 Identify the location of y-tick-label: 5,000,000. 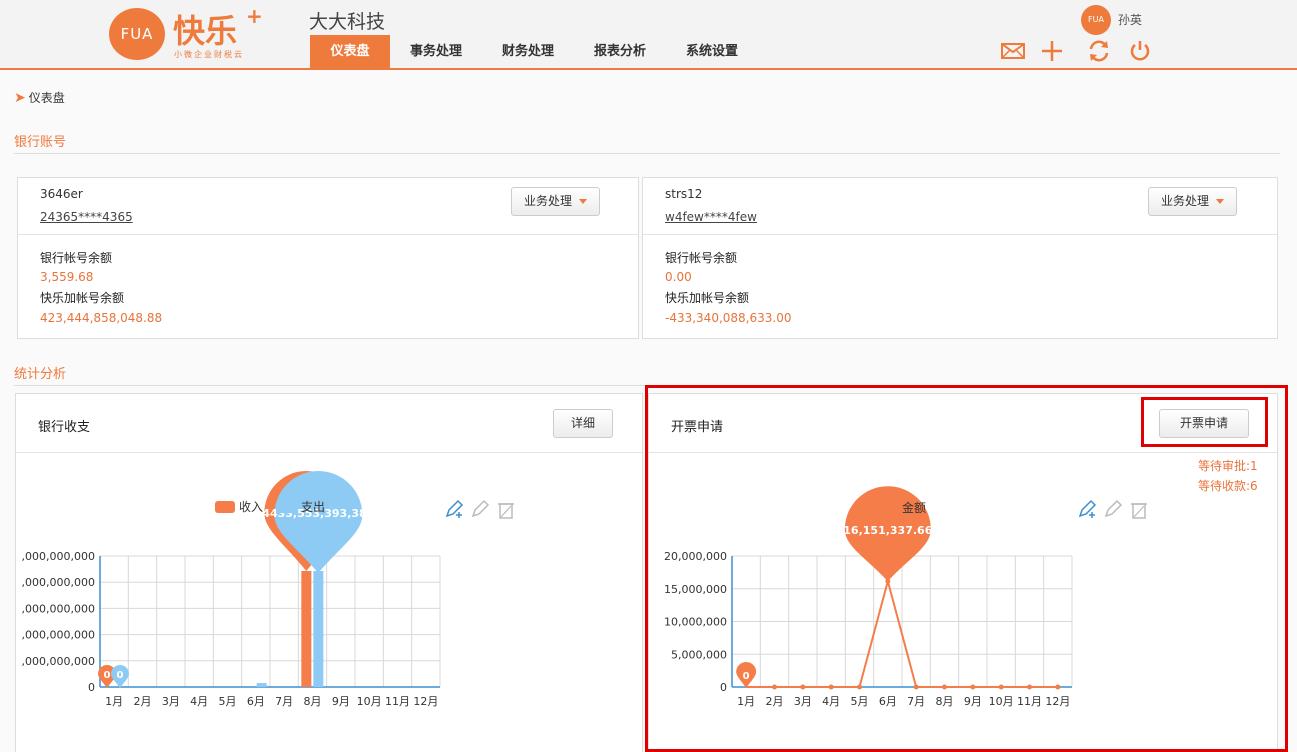
(699, 654).